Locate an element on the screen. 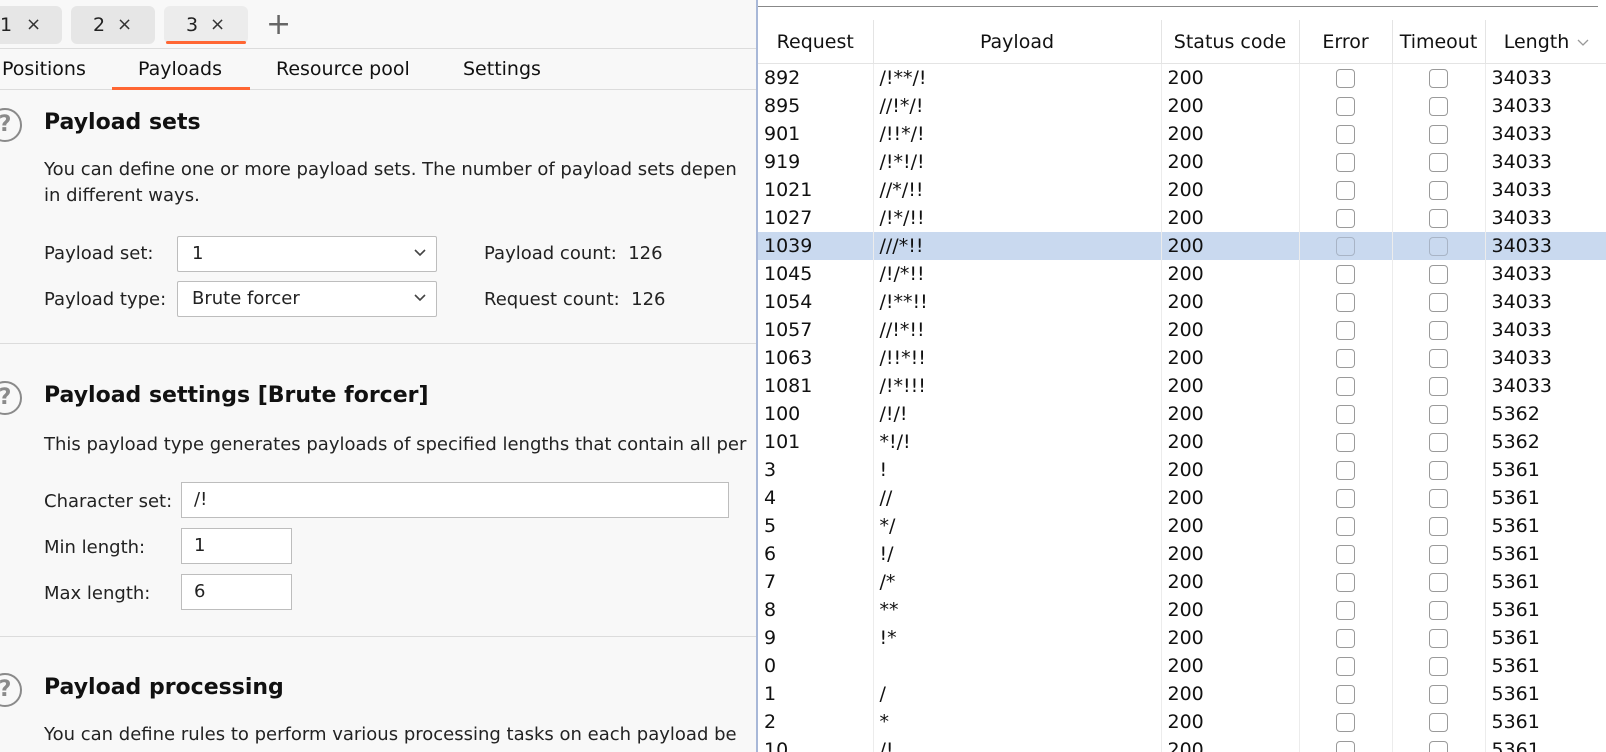 The width and height of the screenshot is (1606, 752). table-row: 892/!**/! 200 34033 is located at coordinates (1182, 77).